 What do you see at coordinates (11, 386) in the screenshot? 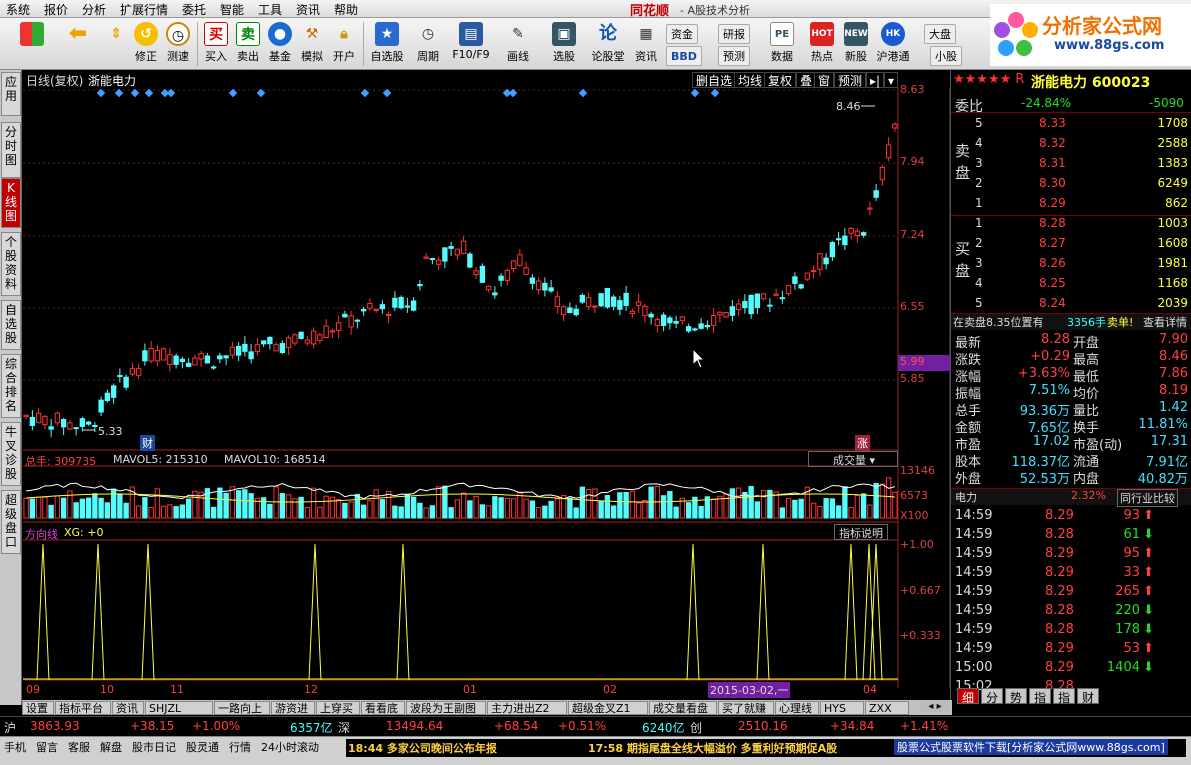
I see `tab-ranking: 综合排名` at bounding box center [11, 386].